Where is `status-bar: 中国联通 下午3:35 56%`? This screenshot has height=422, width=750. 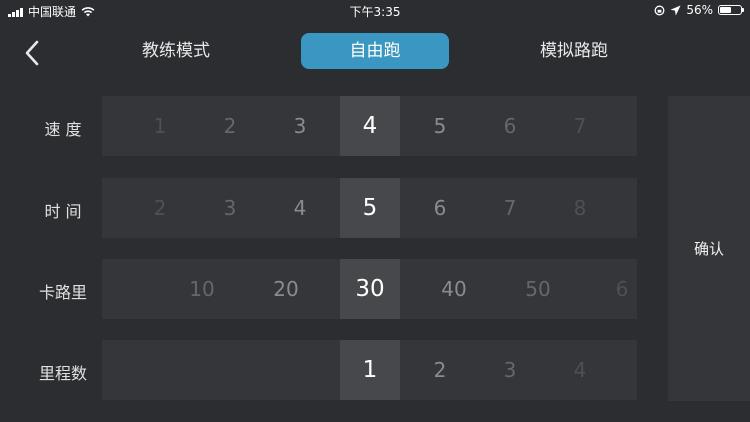 status-bar: 中国联通 下午3:35 56% is located at coordinates (375, 11).